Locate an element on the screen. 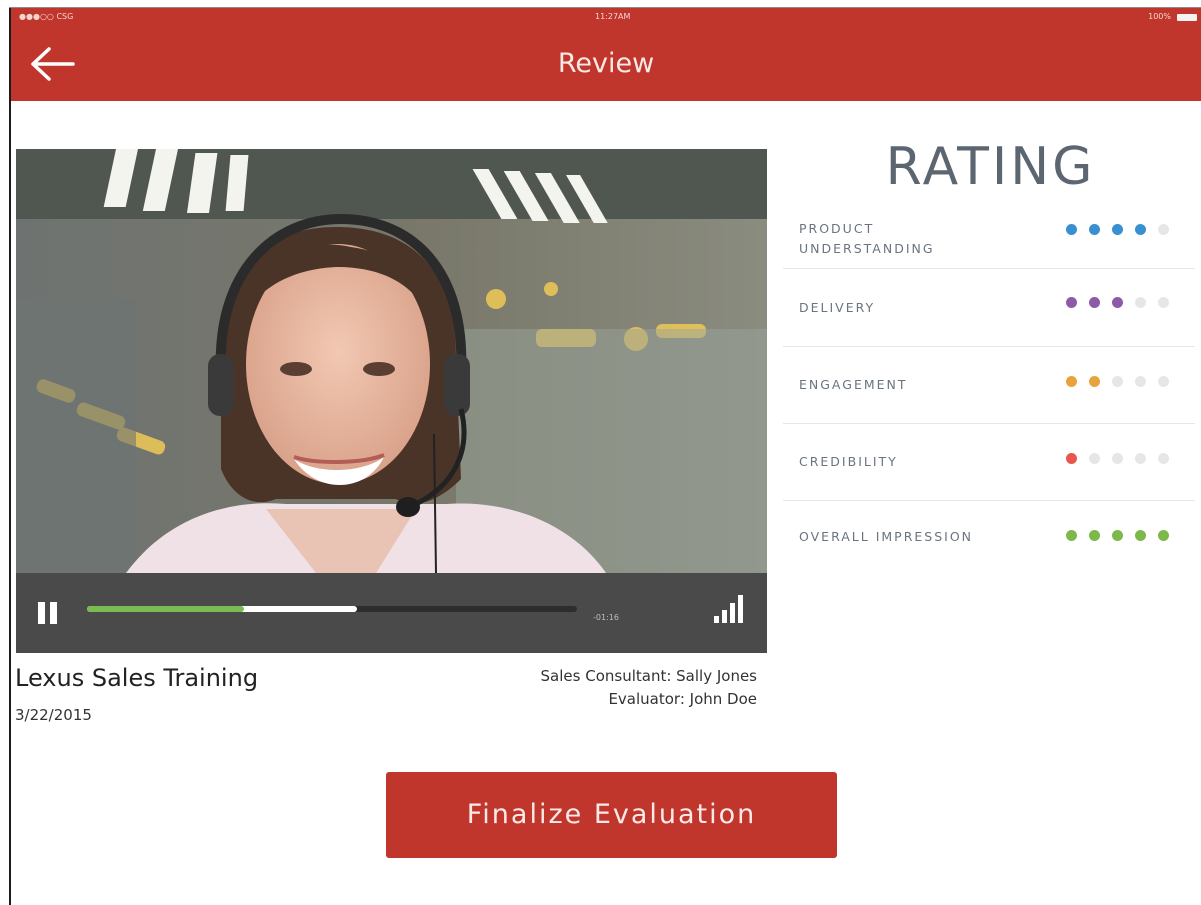 The width and height of the screenshot is (1201, 905). rating-label: OVERALL IMPRESSION is located at coordinates (886, 536).